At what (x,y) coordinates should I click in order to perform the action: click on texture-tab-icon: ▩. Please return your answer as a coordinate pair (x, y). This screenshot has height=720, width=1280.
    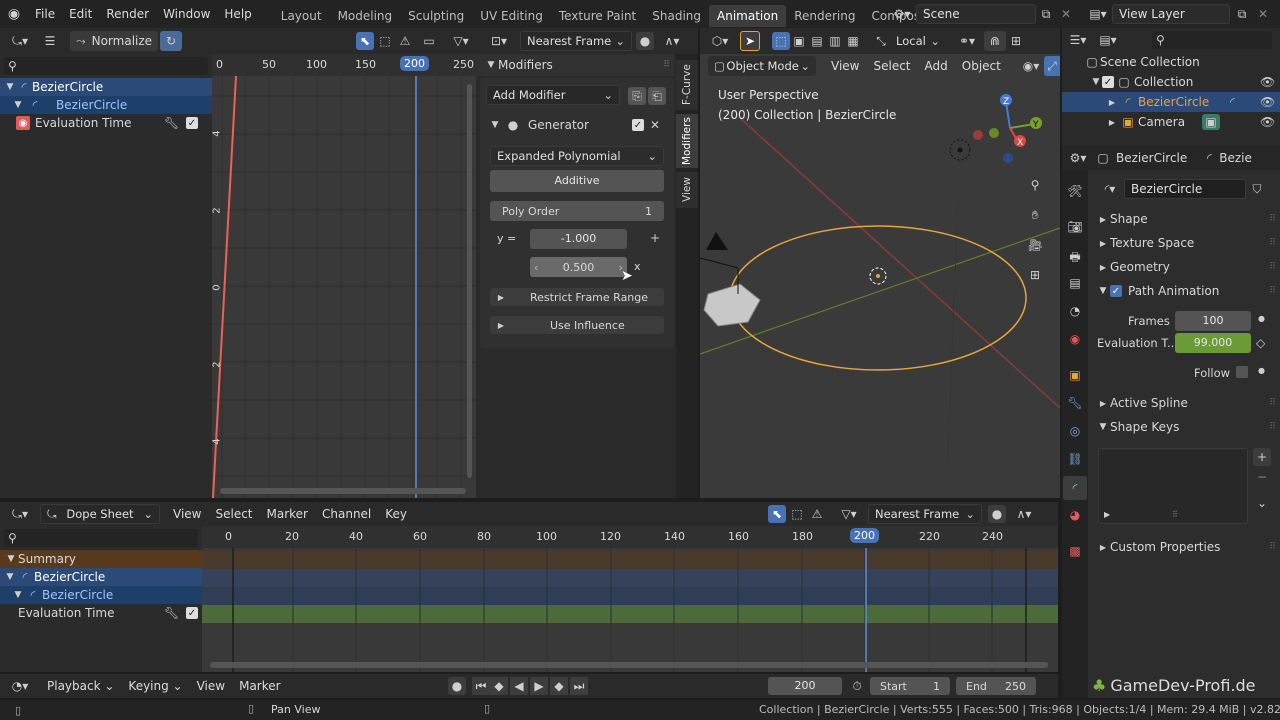
    Looking at the image, I should click on (1075, 551).